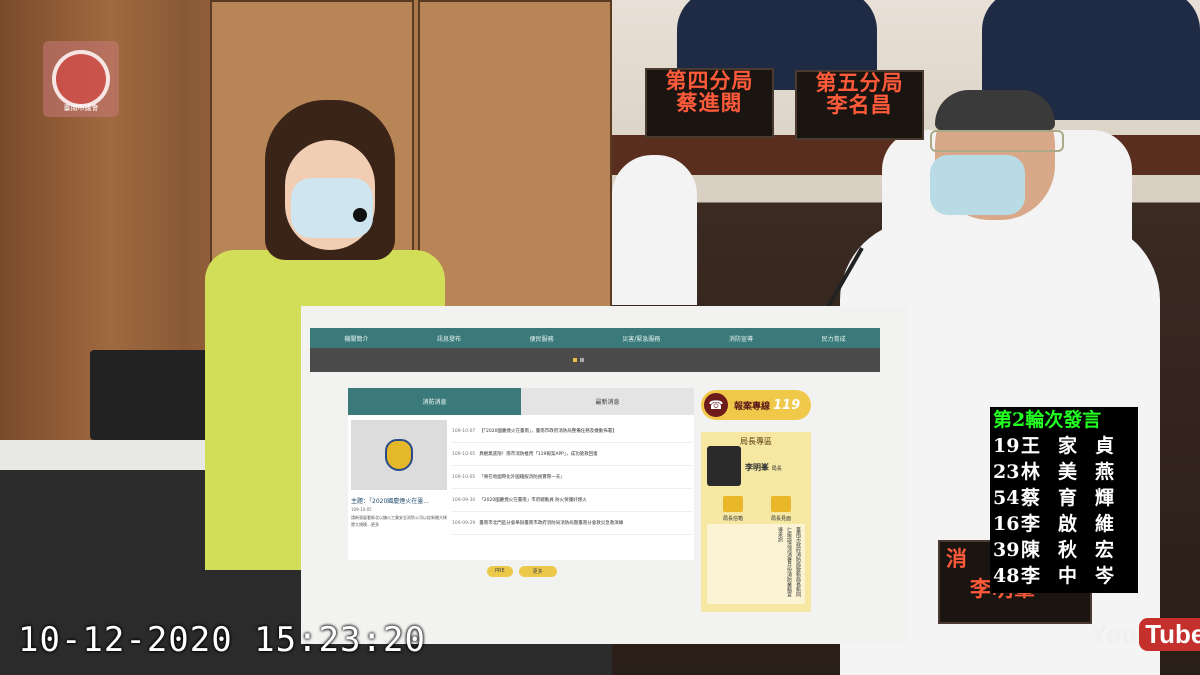  I want to click on fire-bureau-emblem-icon, so click(399, 455).